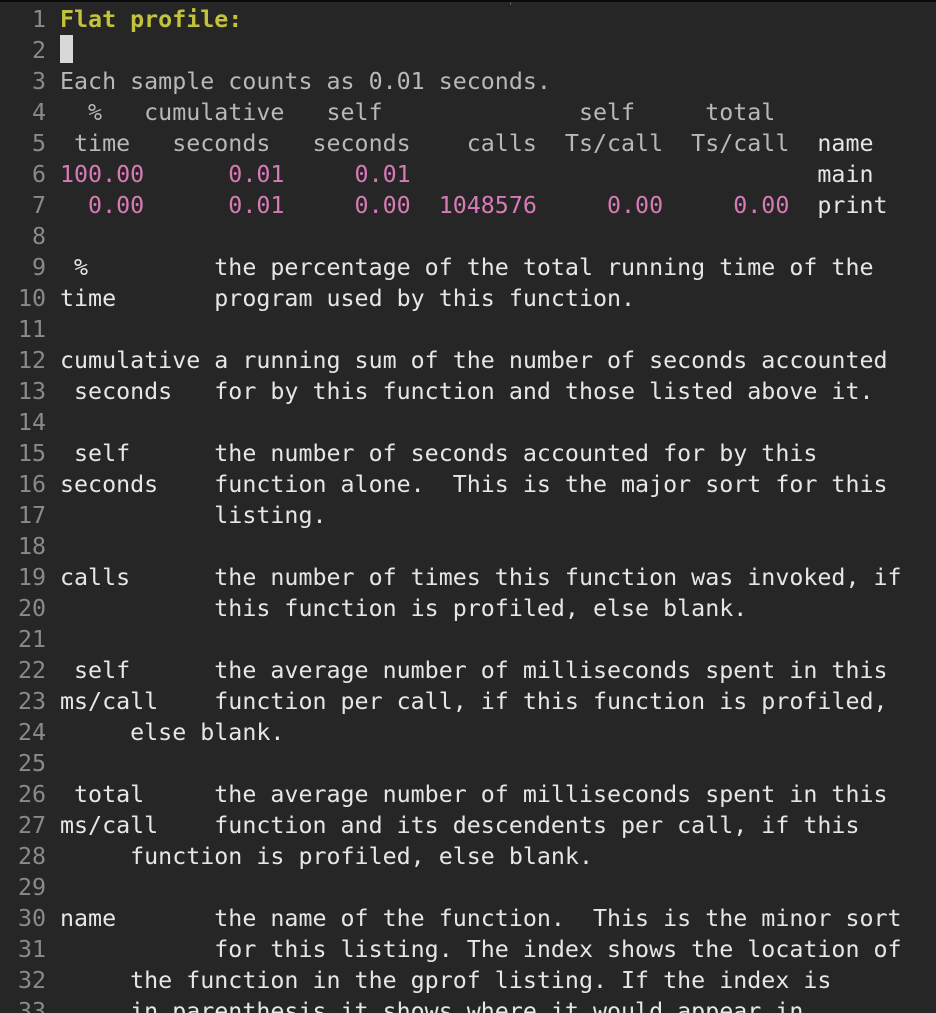  I want to click on line-text: time program used by this function., so click(347, 298).